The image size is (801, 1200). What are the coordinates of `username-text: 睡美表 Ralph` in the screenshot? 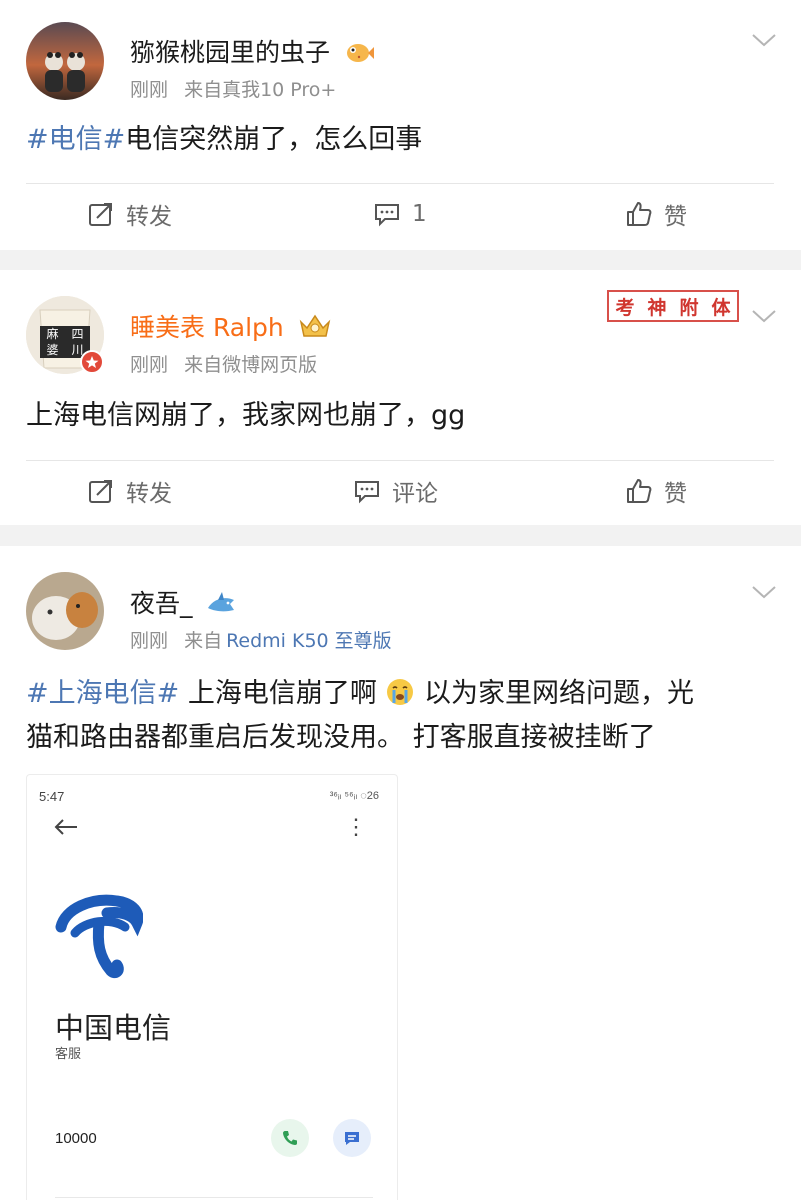 It's located at (207, 327).